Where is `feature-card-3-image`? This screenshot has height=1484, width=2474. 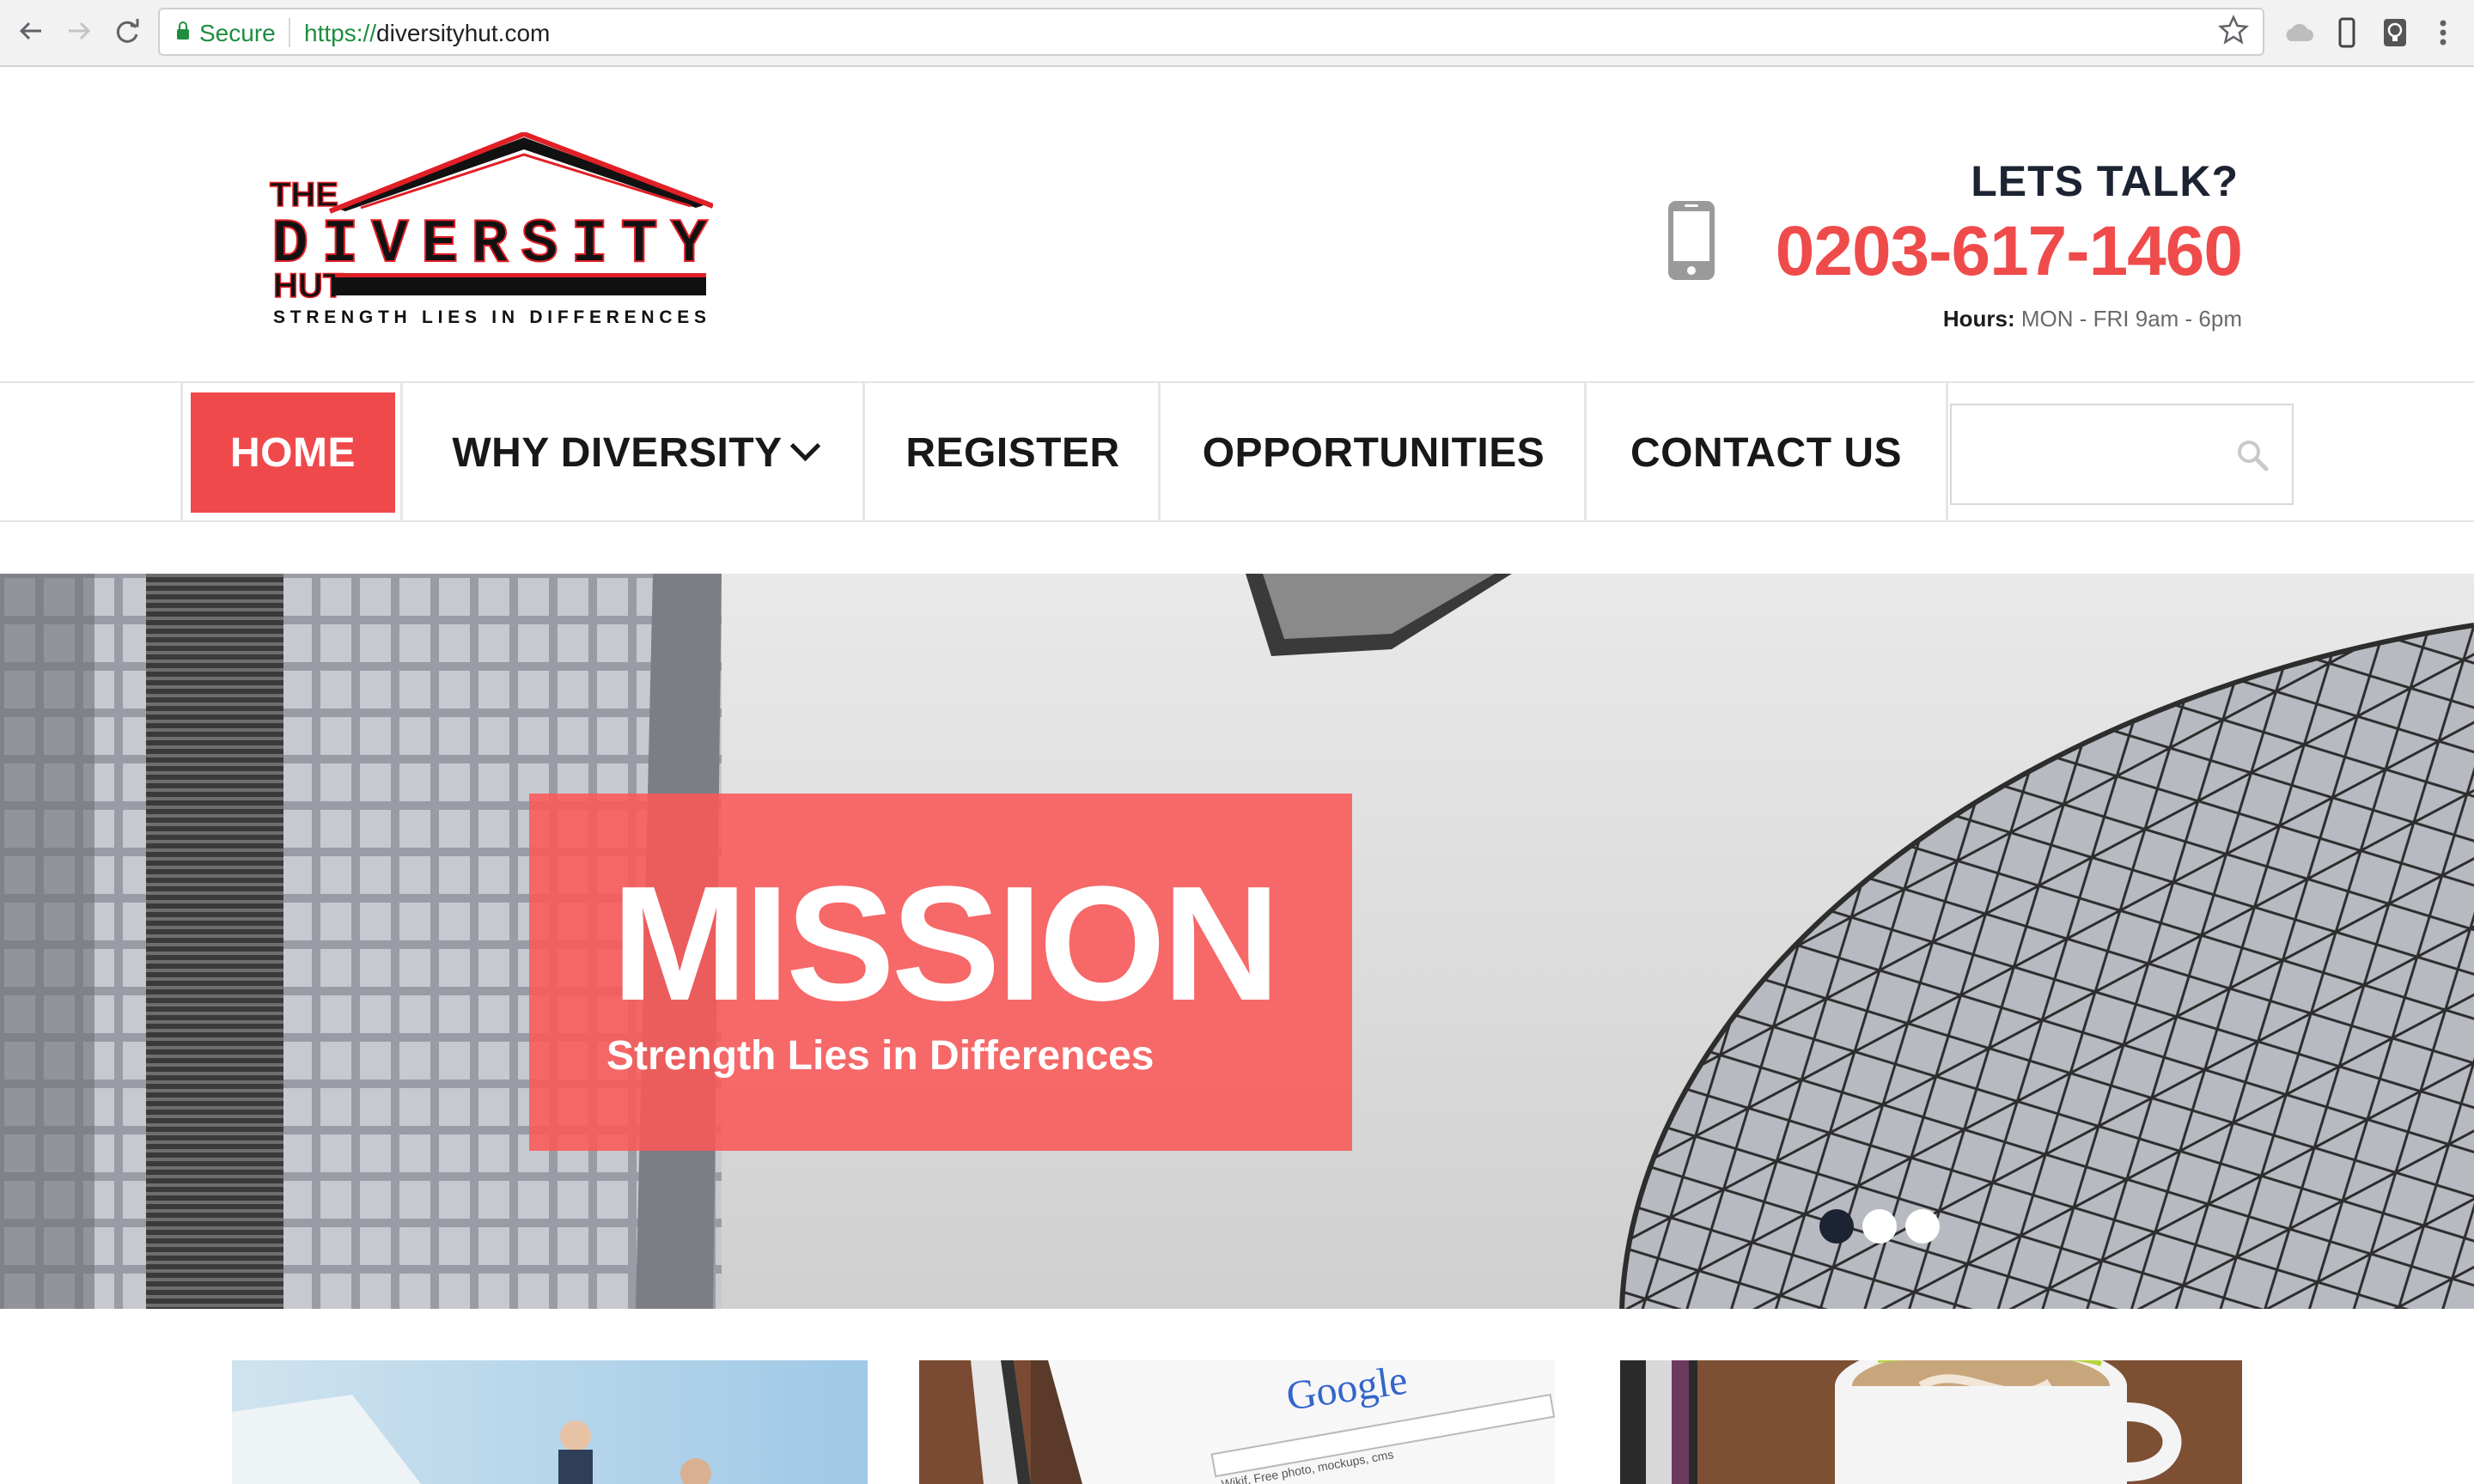 feature-card-3-image is located at coordinates (1931, 1422).